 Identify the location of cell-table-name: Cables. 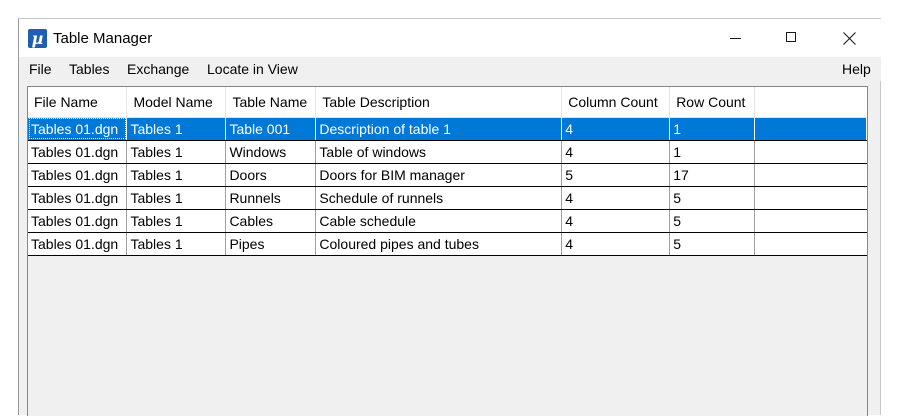
(271, 221).